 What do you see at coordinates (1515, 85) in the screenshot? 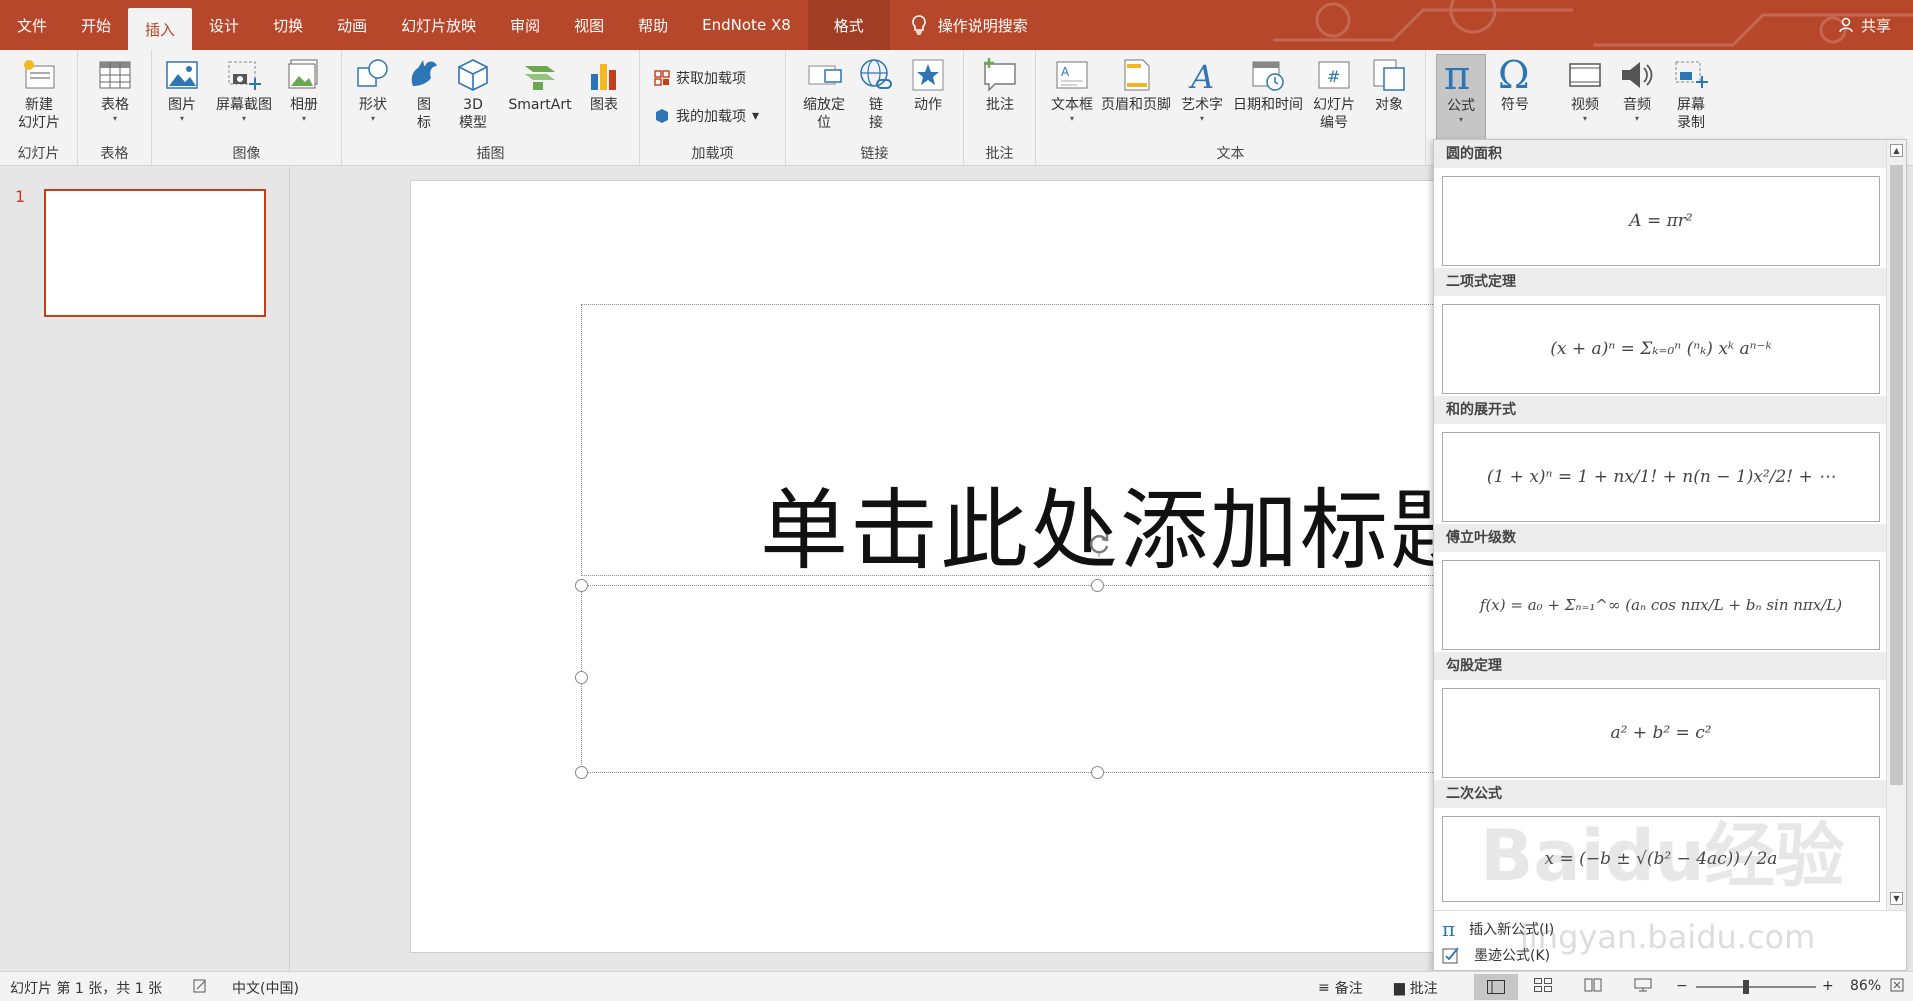
I see `symbol-button: Ω 符号` at bounding box center [1515, 85].